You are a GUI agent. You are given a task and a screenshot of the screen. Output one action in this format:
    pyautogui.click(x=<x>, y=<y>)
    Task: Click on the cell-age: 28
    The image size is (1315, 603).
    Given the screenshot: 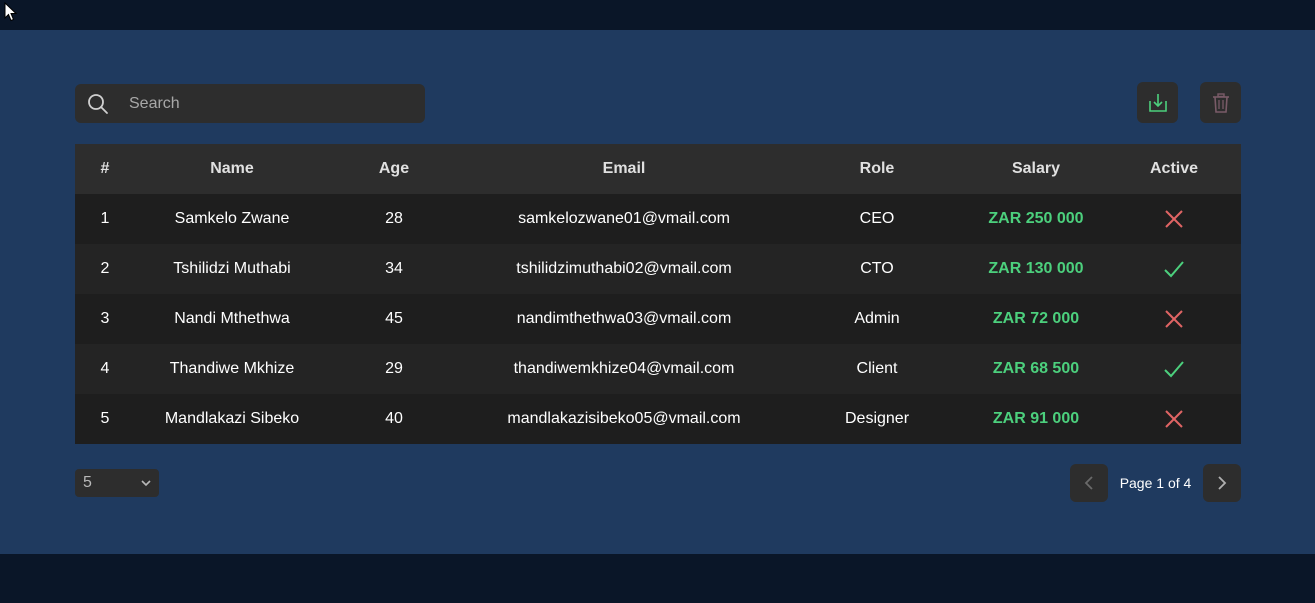 What is the action you would take?
    pyautogui.click(x=394, y=219)
    